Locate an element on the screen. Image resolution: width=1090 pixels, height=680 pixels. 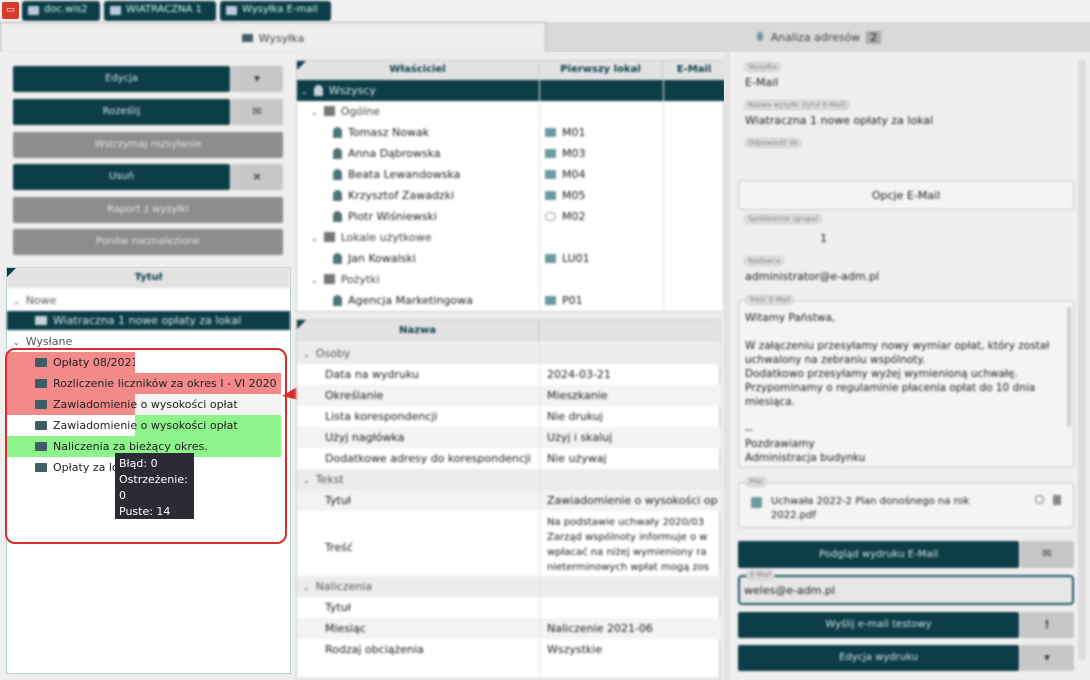
group-all-label: Wszyscy is located at coordinates (352, 90).